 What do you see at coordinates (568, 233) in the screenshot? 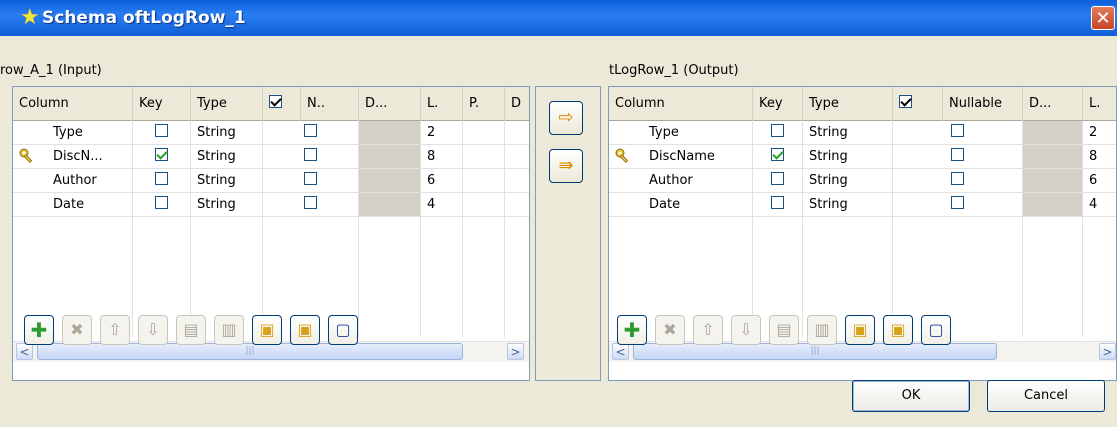
I see `transfer-column: ⇨ ⇛` at bounding box center [568, 233].